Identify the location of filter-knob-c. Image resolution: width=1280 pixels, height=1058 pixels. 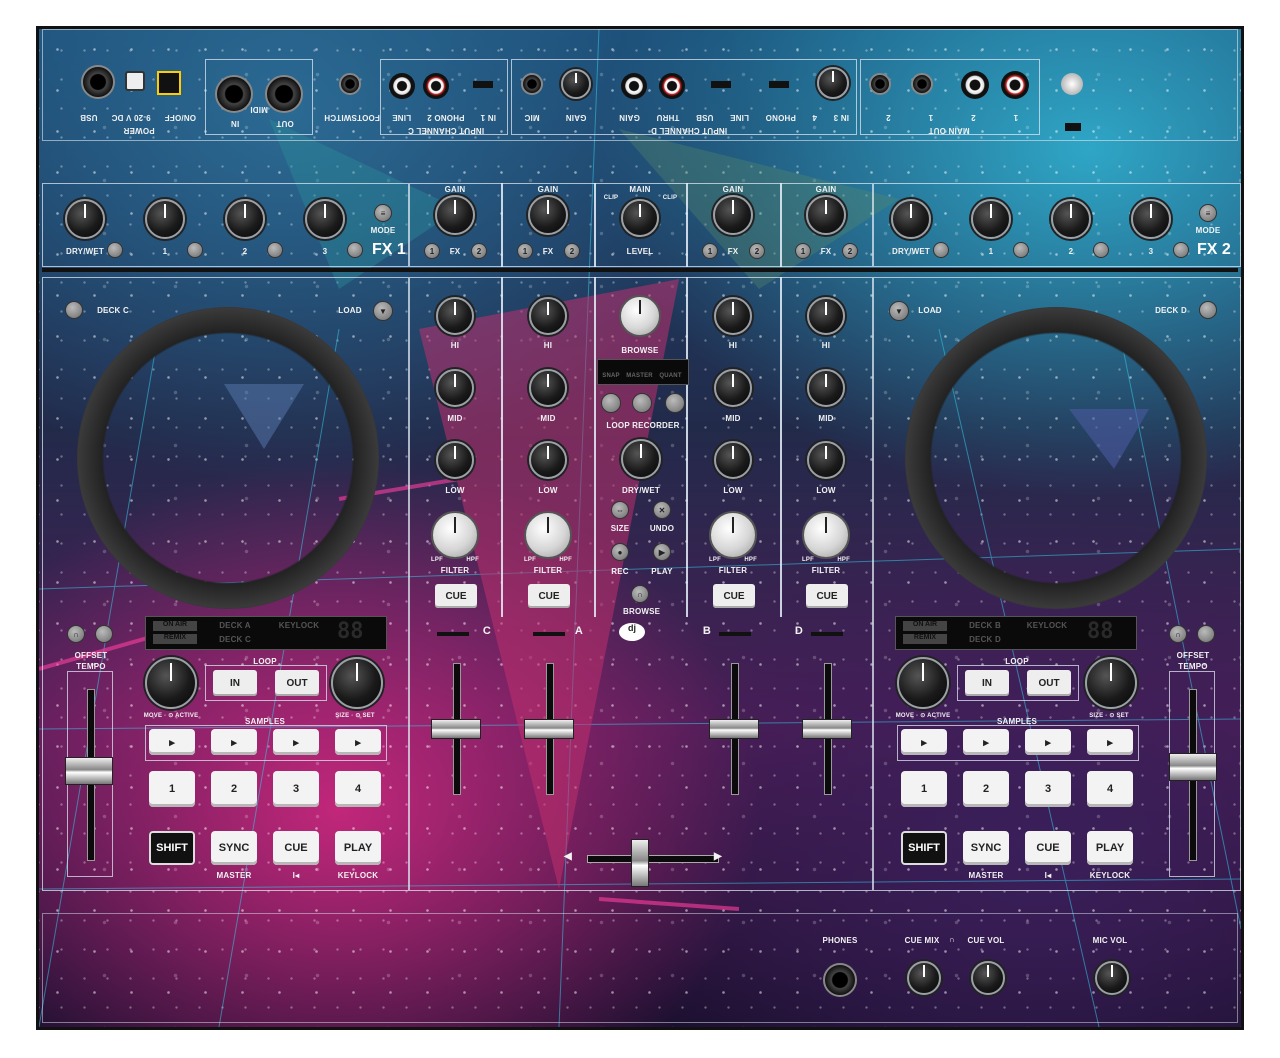
(455, 535).